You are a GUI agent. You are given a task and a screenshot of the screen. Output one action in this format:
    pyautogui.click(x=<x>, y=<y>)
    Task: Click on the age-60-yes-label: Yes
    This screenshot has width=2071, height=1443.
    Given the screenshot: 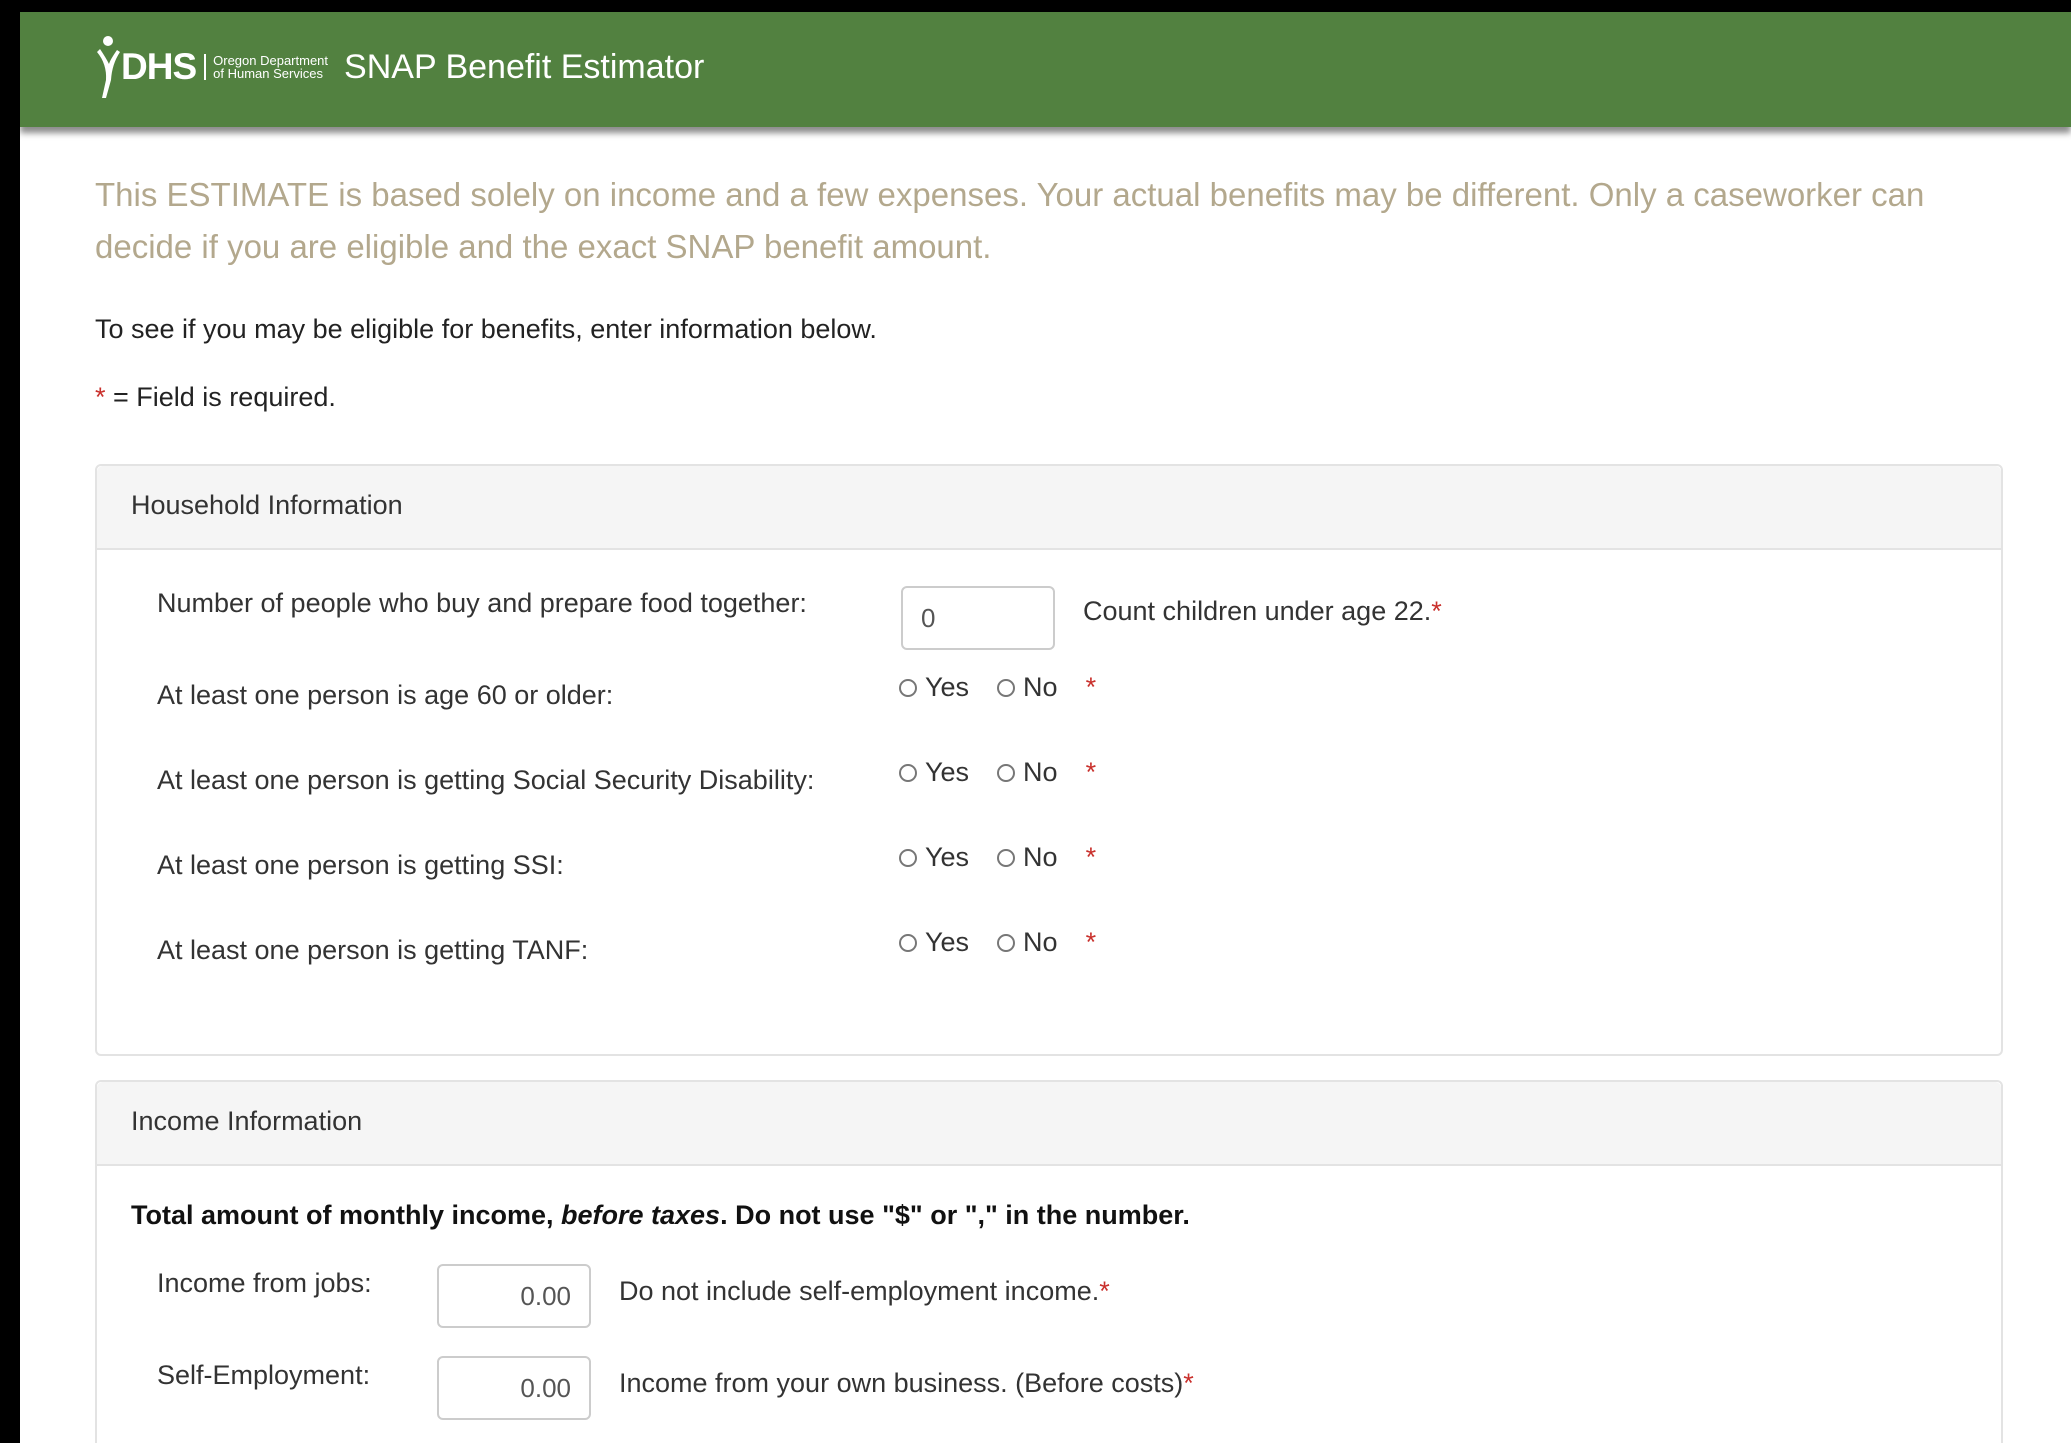 What is the action you would take?
    pyautogui.click(x=947, y=687)
    